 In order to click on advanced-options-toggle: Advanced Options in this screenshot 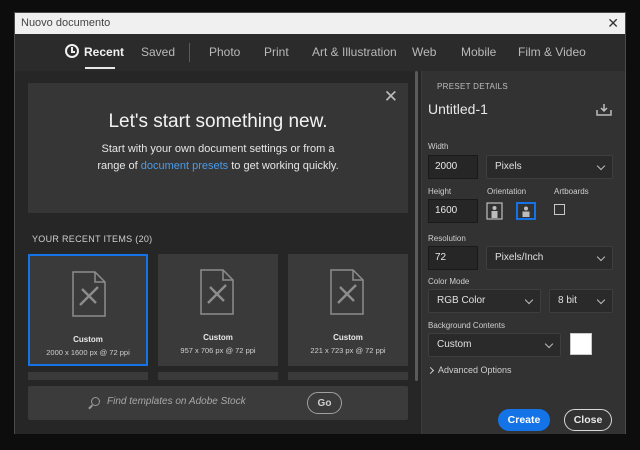, I will do `click(469, 370)`.